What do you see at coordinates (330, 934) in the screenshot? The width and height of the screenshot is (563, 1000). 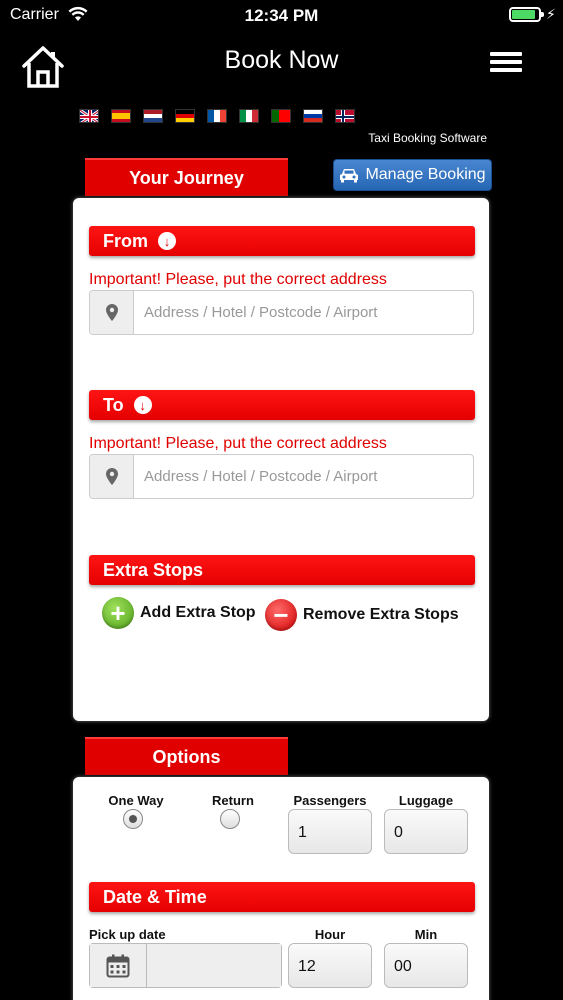 I see `hour-label: Hour` at bounding box center [330, 934].